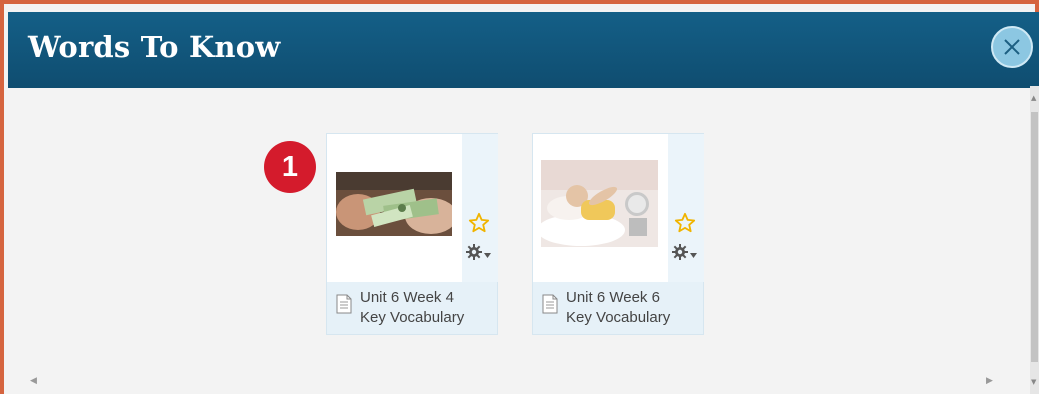  I want to click on card-title: Unit 6 Week 4 Key Vocabulary, so click(412, 308).